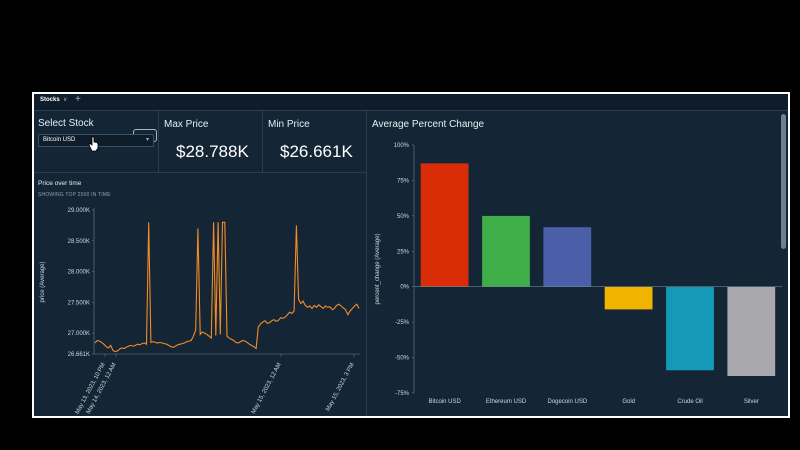  Describe the element at coordinates (402, 394) in the screenshot. I see `y-tick-label: -75%` at that location.